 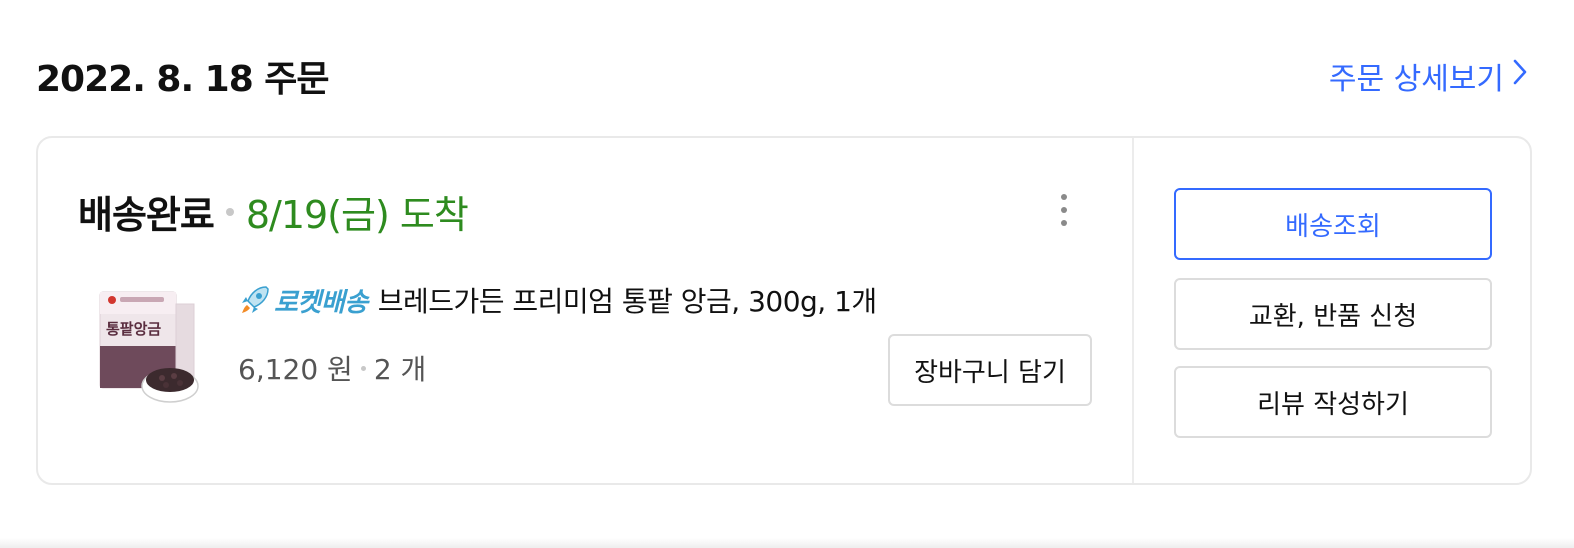 I want to click on section-bottom-shadow, so click(x=787, y=543).